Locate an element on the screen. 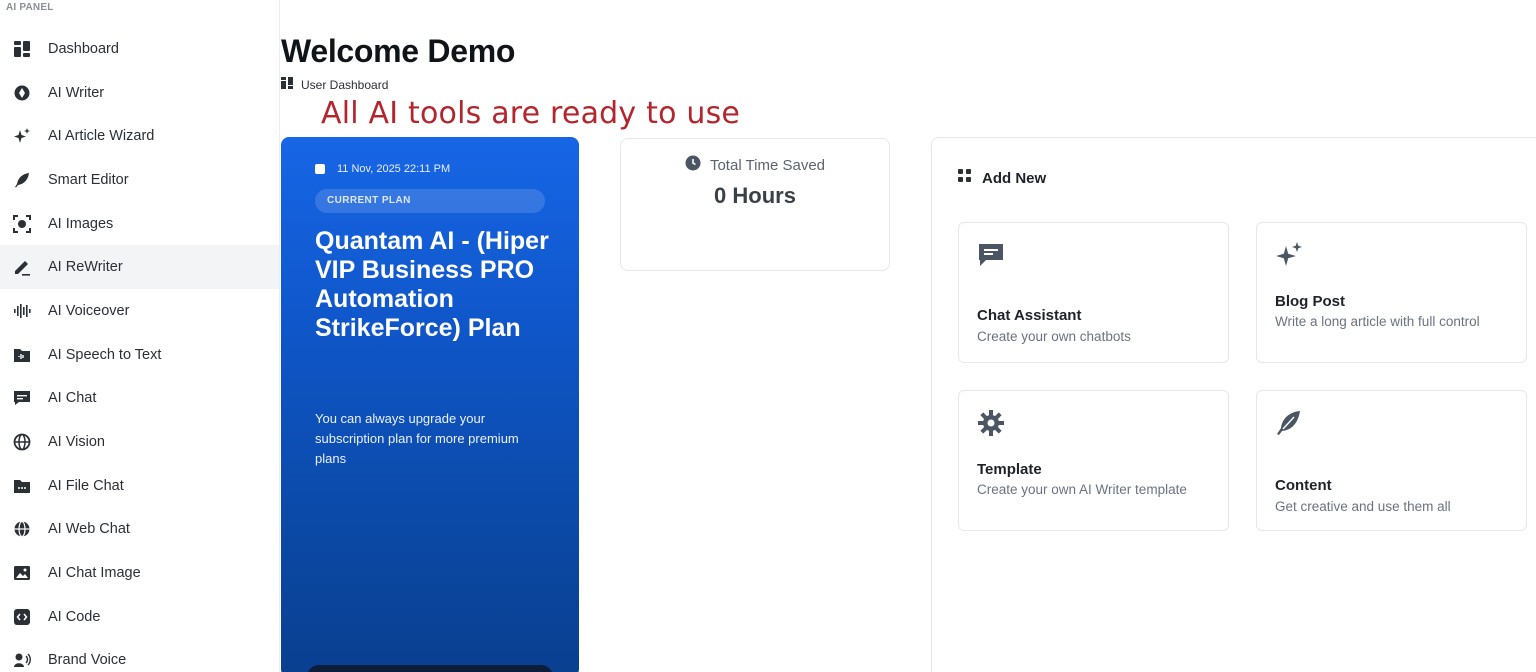 The image size is (1536, 672). sidebar-item-label: AI Voiceover is located at coordinates (89, 310).